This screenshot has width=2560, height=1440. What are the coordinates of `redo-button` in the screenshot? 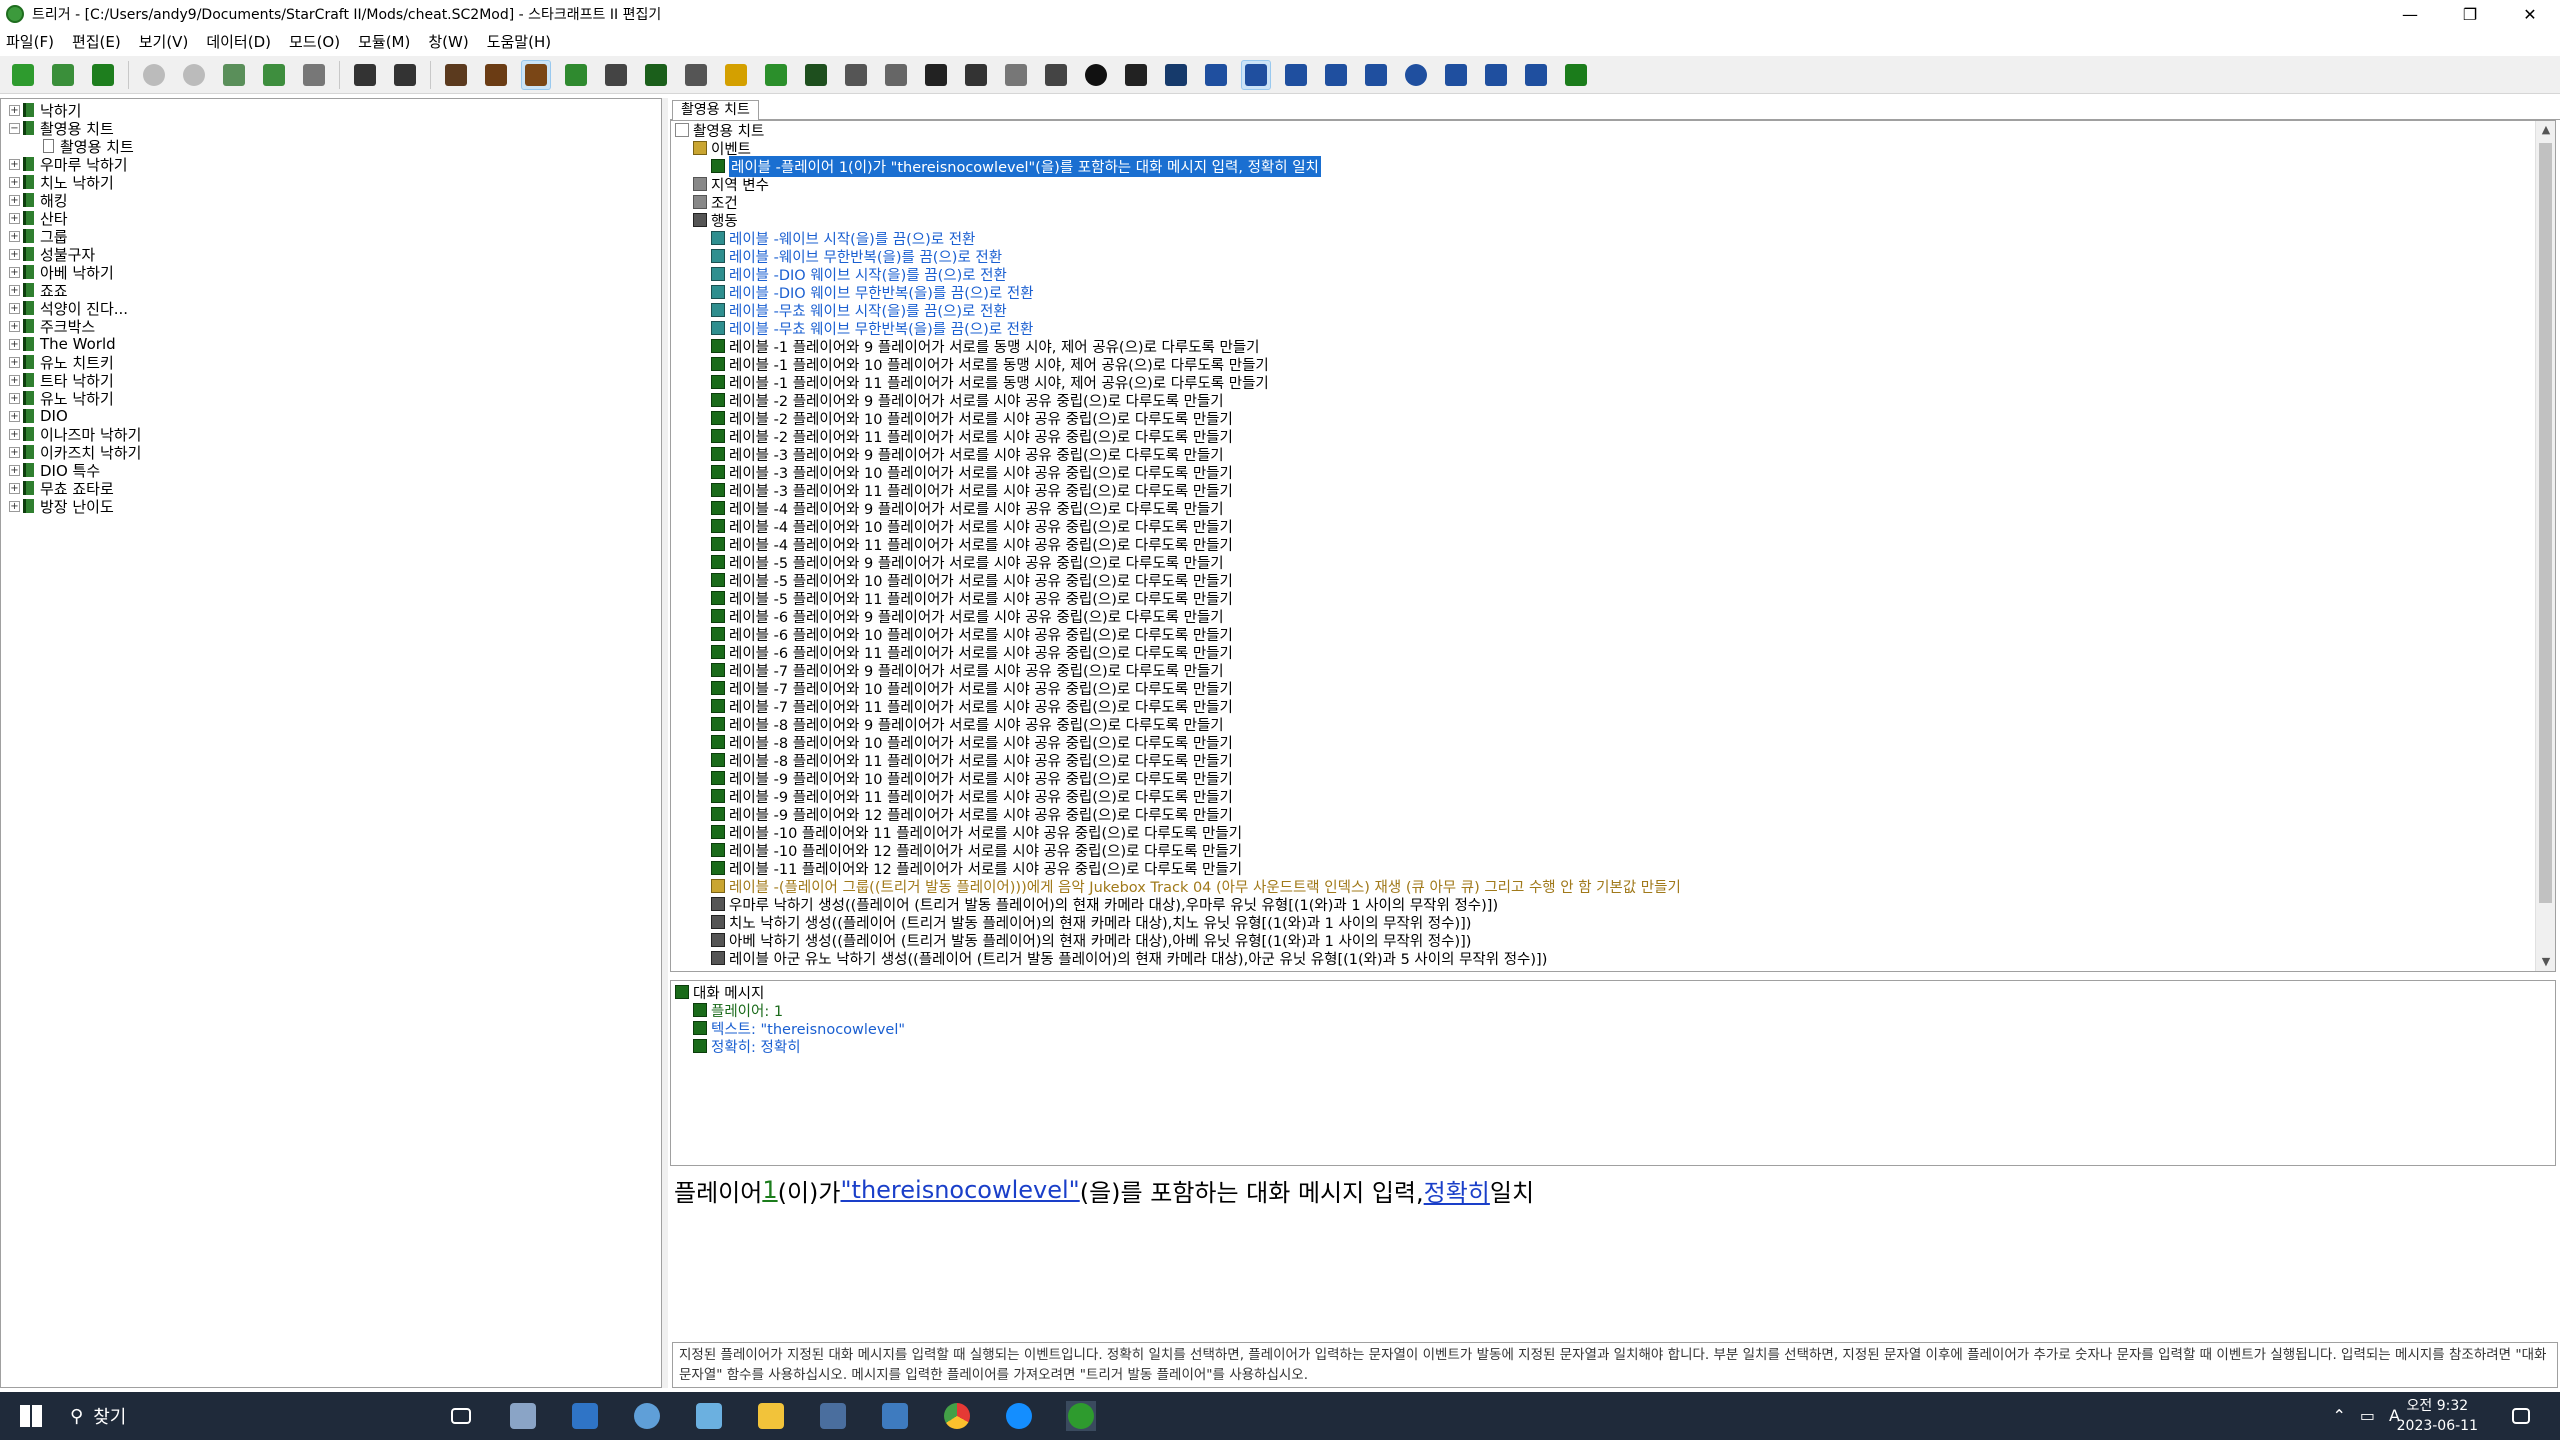 It's located at (194, 75).